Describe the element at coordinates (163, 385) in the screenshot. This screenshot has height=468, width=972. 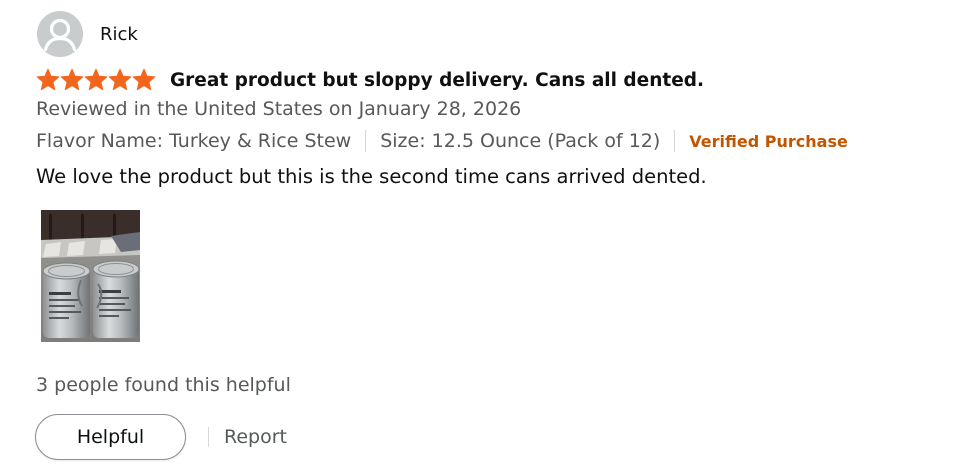
I see `helpful-count: 3 people found this helpful` at that location.